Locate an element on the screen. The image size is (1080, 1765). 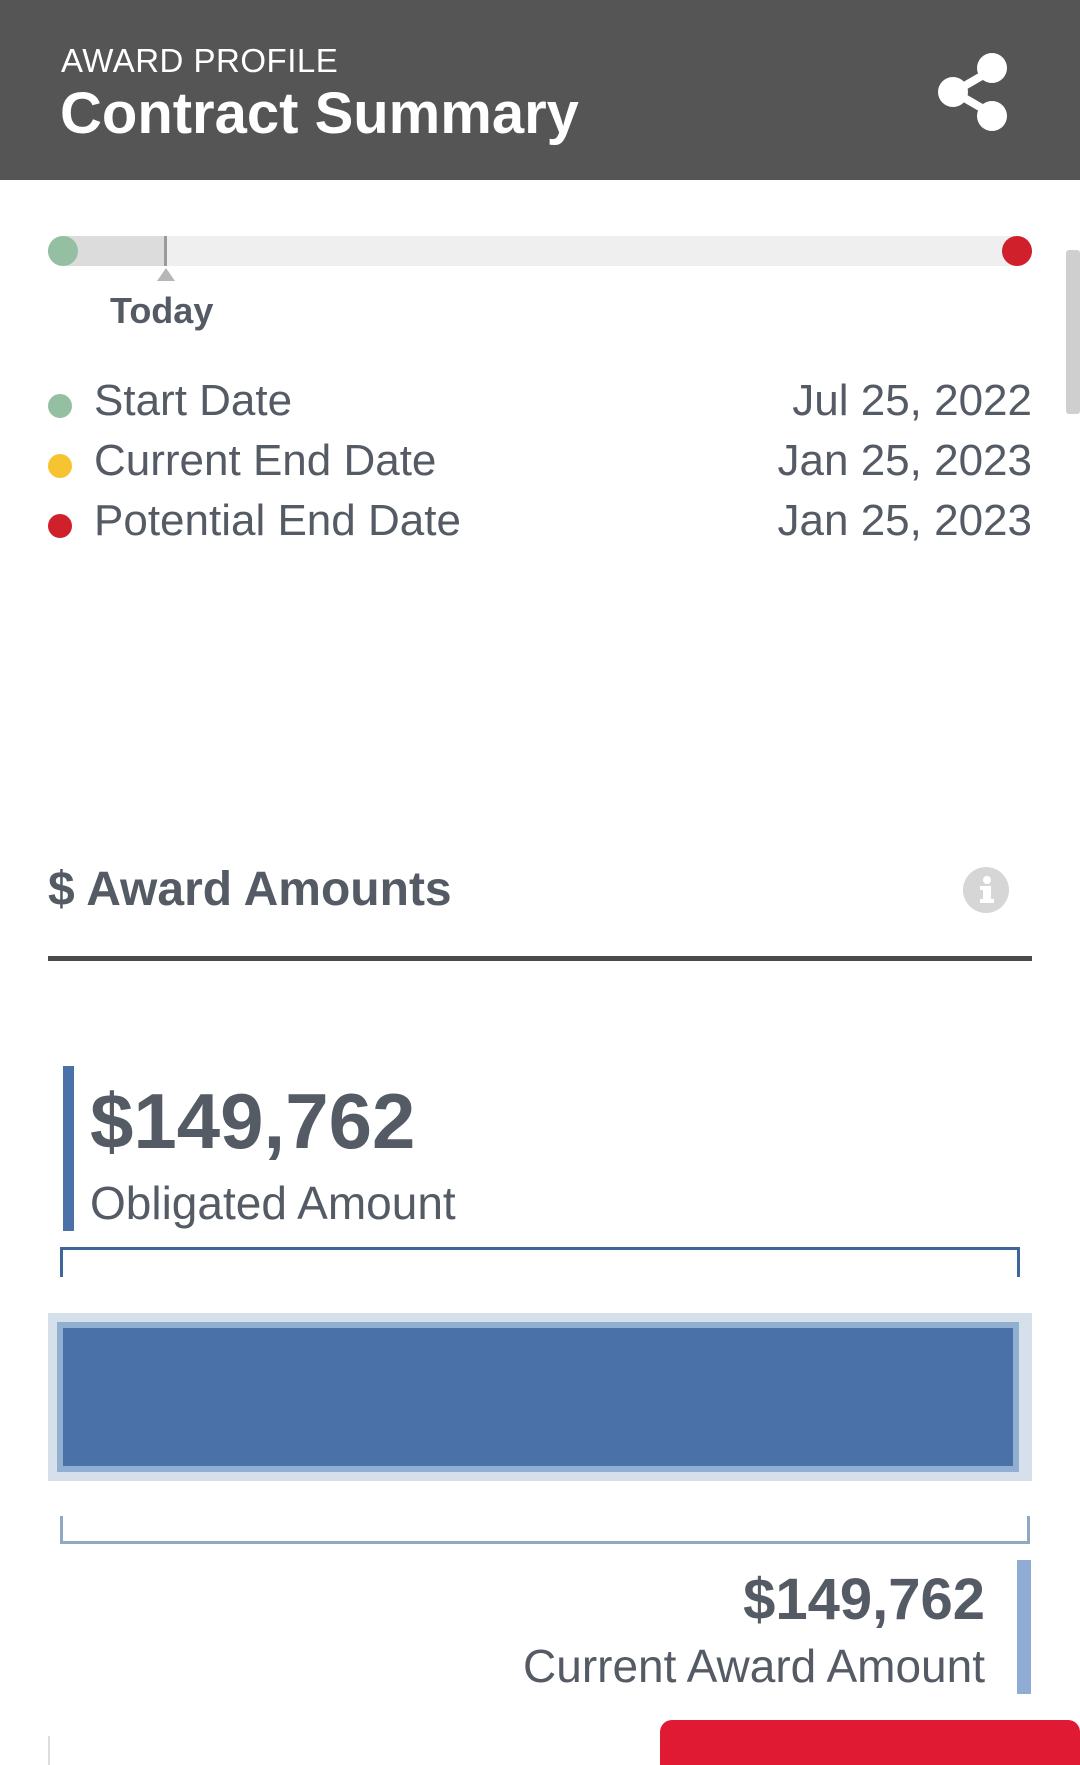
timeline-today-tick is located at coordinates (166, 251).